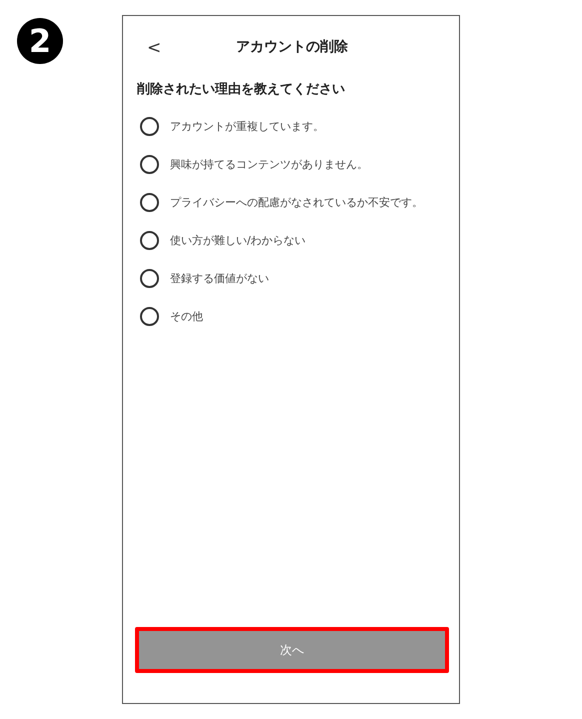 The width and height of the screenshot is (582, 719). I want to click on screen-title: アカウントの削除, so click(292, 47).